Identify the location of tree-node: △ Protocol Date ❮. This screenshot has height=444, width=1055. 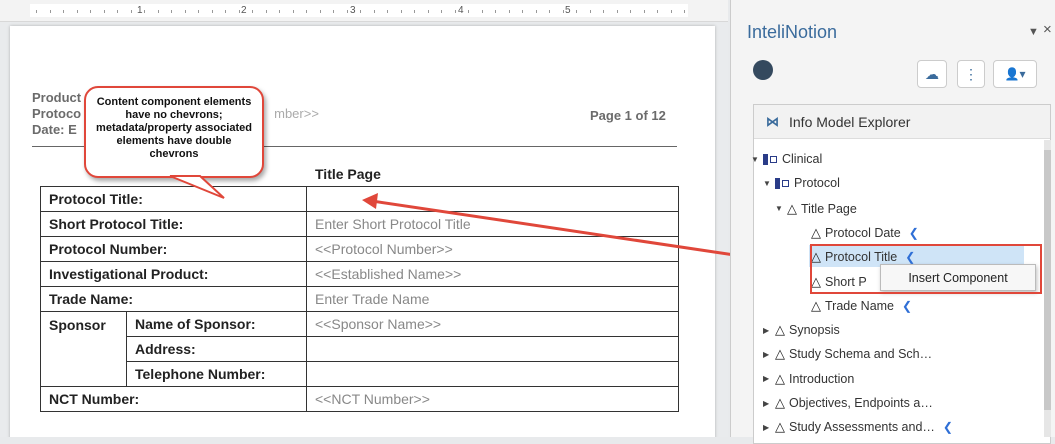
(865, 233).